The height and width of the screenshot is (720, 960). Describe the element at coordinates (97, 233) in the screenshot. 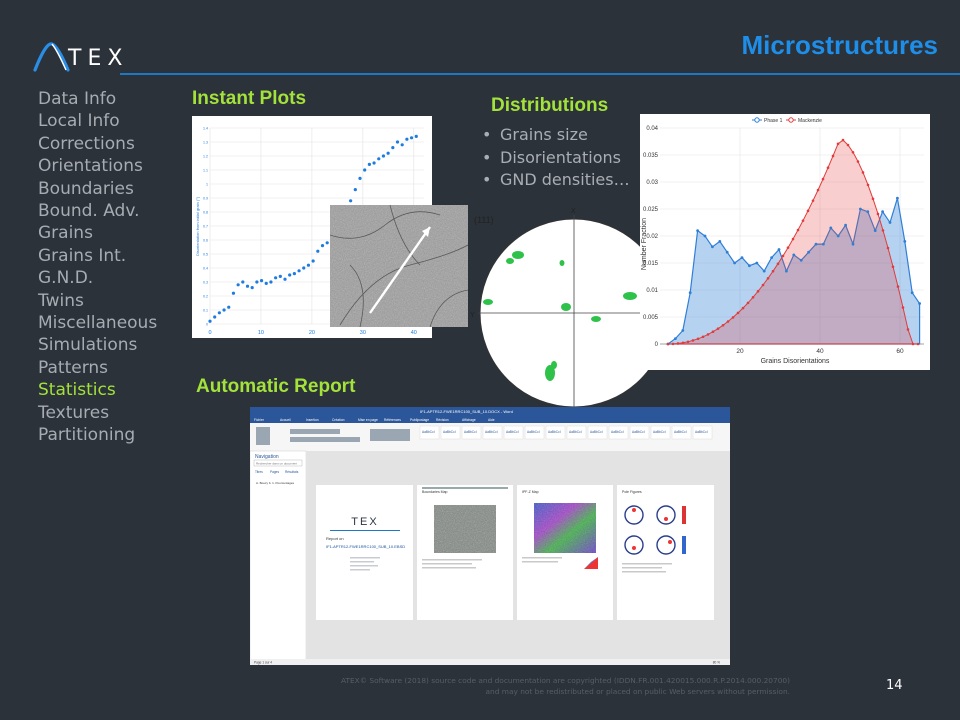

I see `menu-item-grains: Grains` at that location.